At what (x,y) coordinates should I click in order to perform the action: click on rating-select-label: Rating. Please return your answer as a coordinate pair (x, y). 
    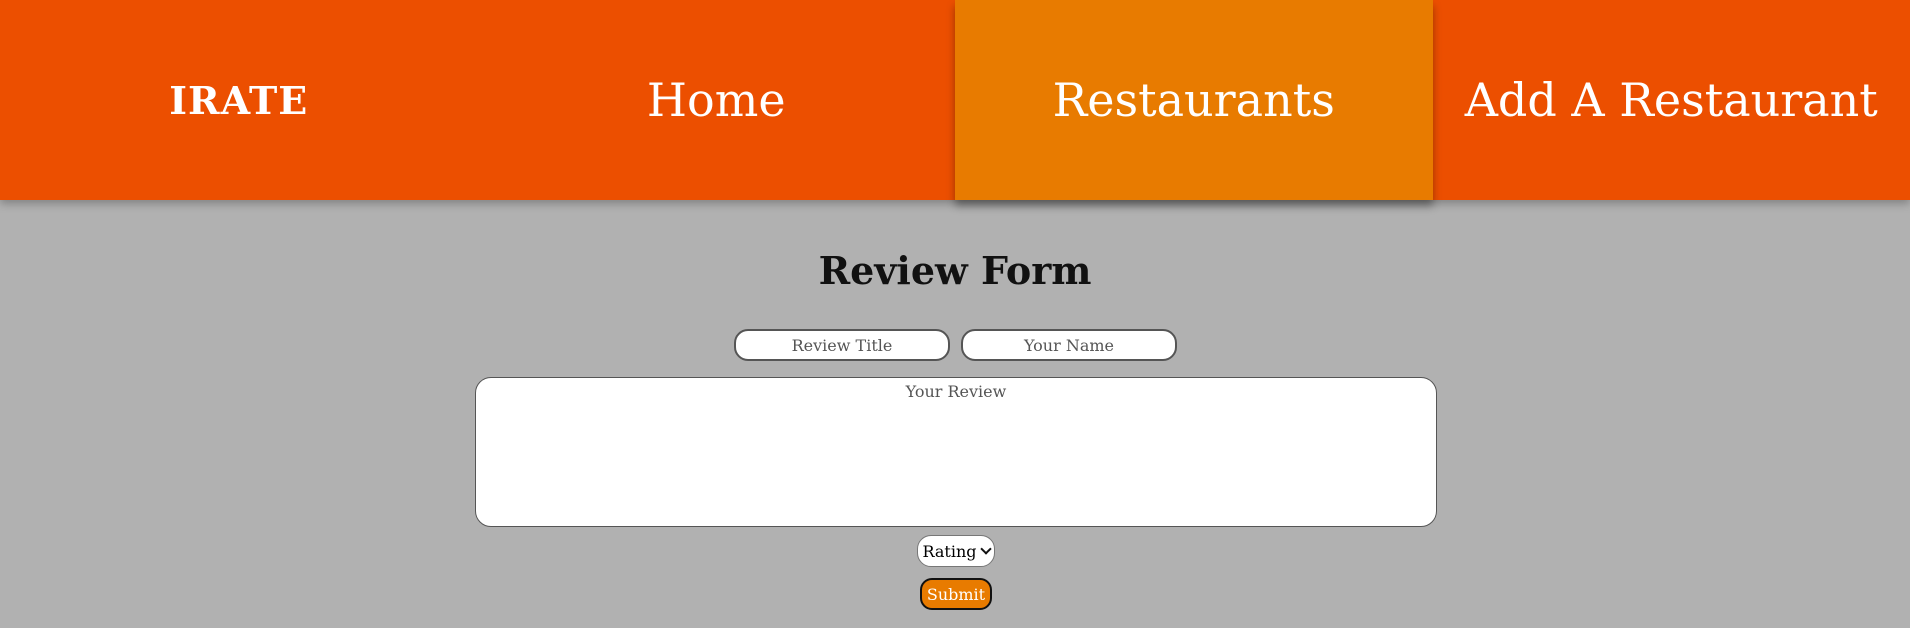
    Looking at the image, I should click on (949, 551).